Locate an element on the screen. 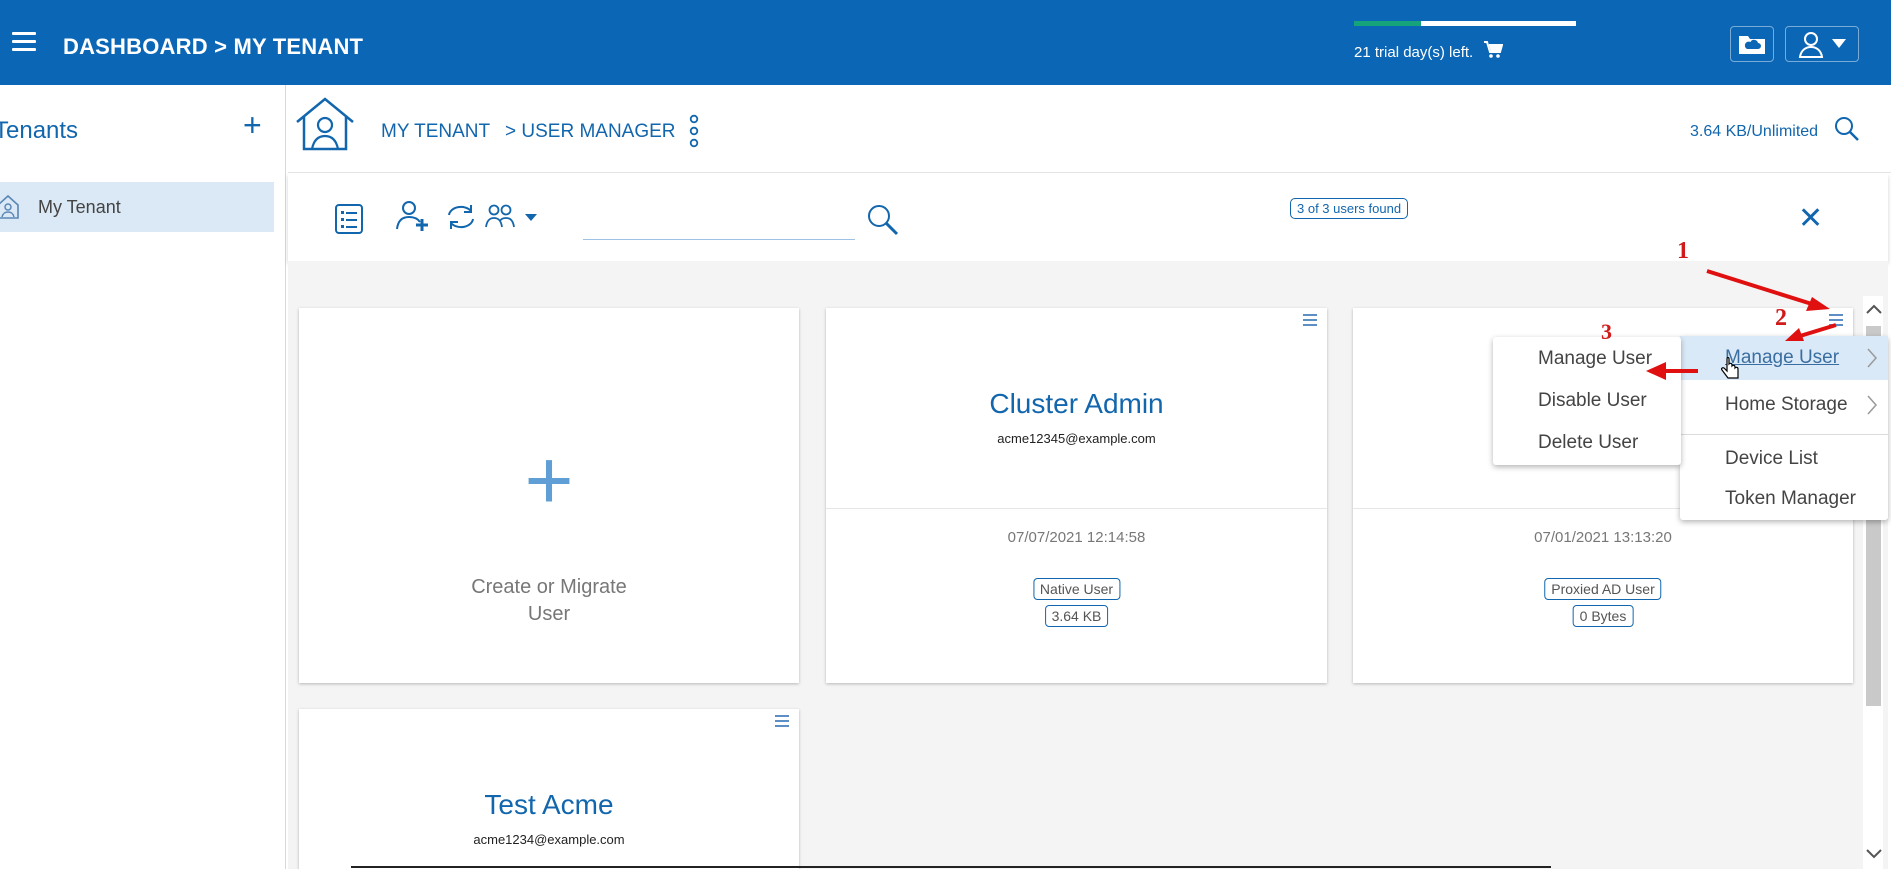 The width and height of the screenshot is (1891, 869). sidebar-title: Tenants is located at coordinates (39, 130).